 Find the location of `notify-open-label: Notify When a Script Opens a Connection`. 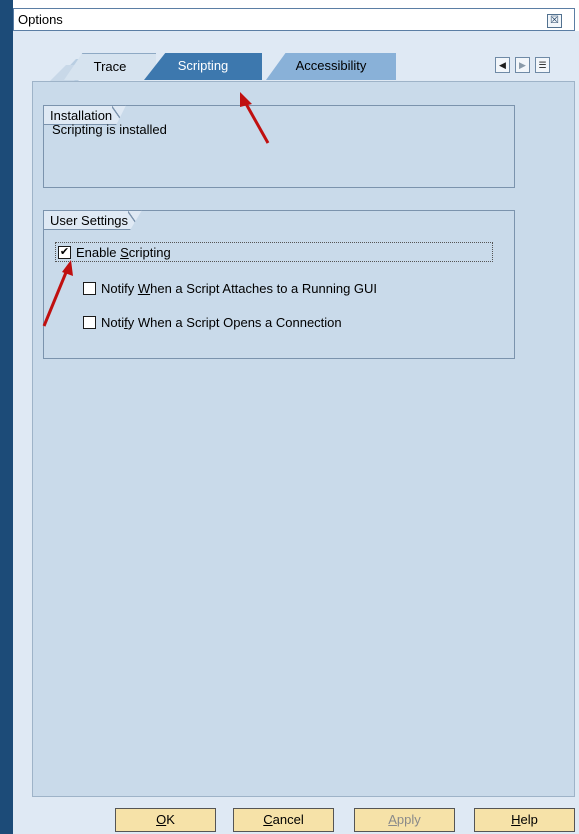

notify-open-label: Notify When a Script Opens a Connection is located at coordinates (221, 322).